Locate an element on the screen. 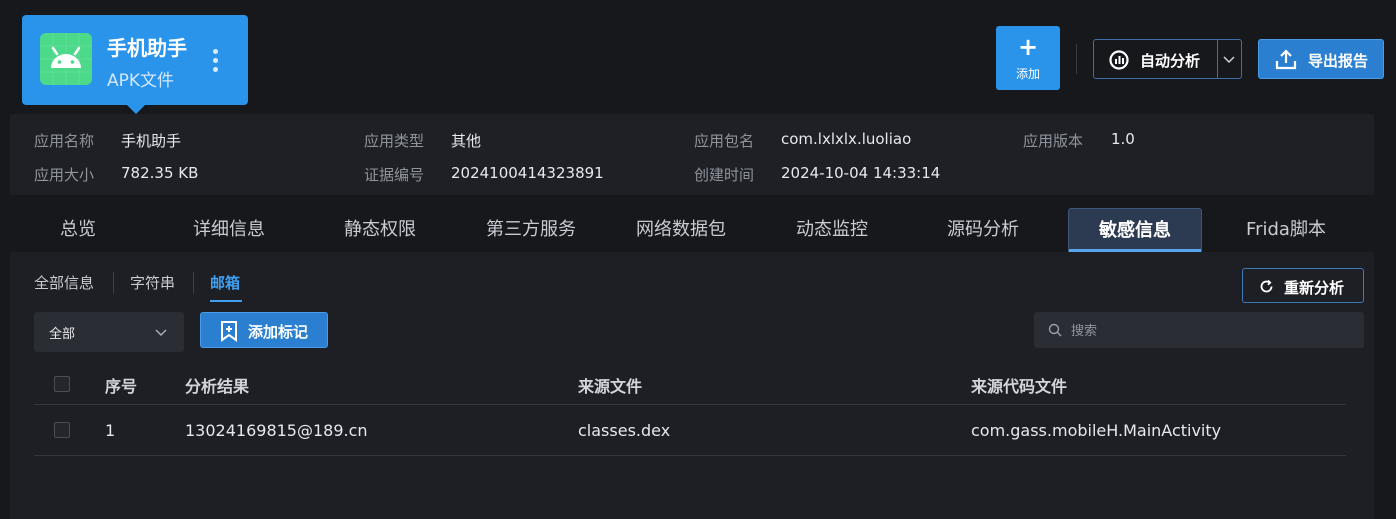 The width and height of the screenshot is (1396, 519). toolbar-divider is located at coordinates (1076, 59).